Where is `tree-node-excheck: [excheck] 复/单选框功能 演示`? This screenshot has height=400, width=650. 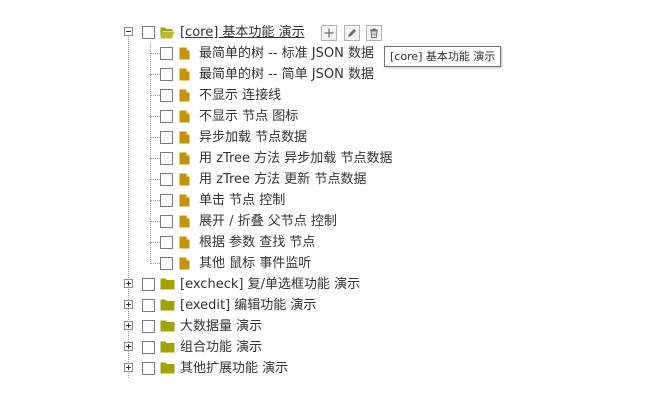
tree-node-excheck: [excheck] 复/单选框功能 演示 is located at coordinates (382, 284).